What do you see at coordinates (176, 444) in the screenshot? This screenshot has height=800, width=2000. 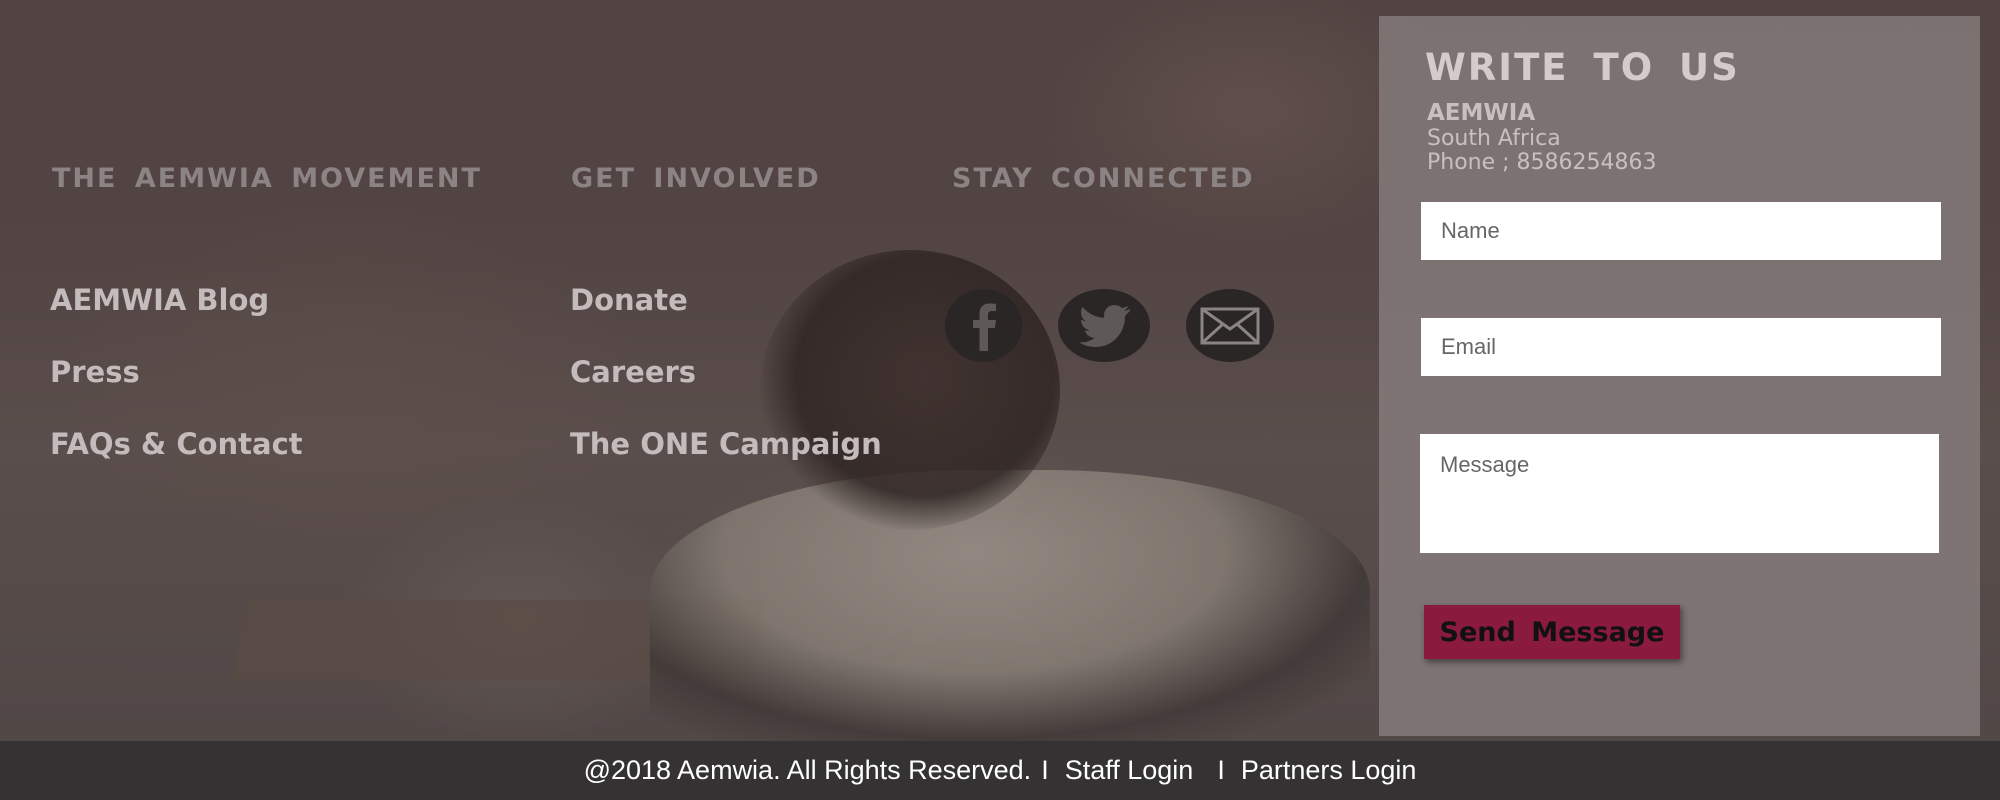 I see `faqs-contact-link: FAQs & Contact` at bounding box center [176, 444].